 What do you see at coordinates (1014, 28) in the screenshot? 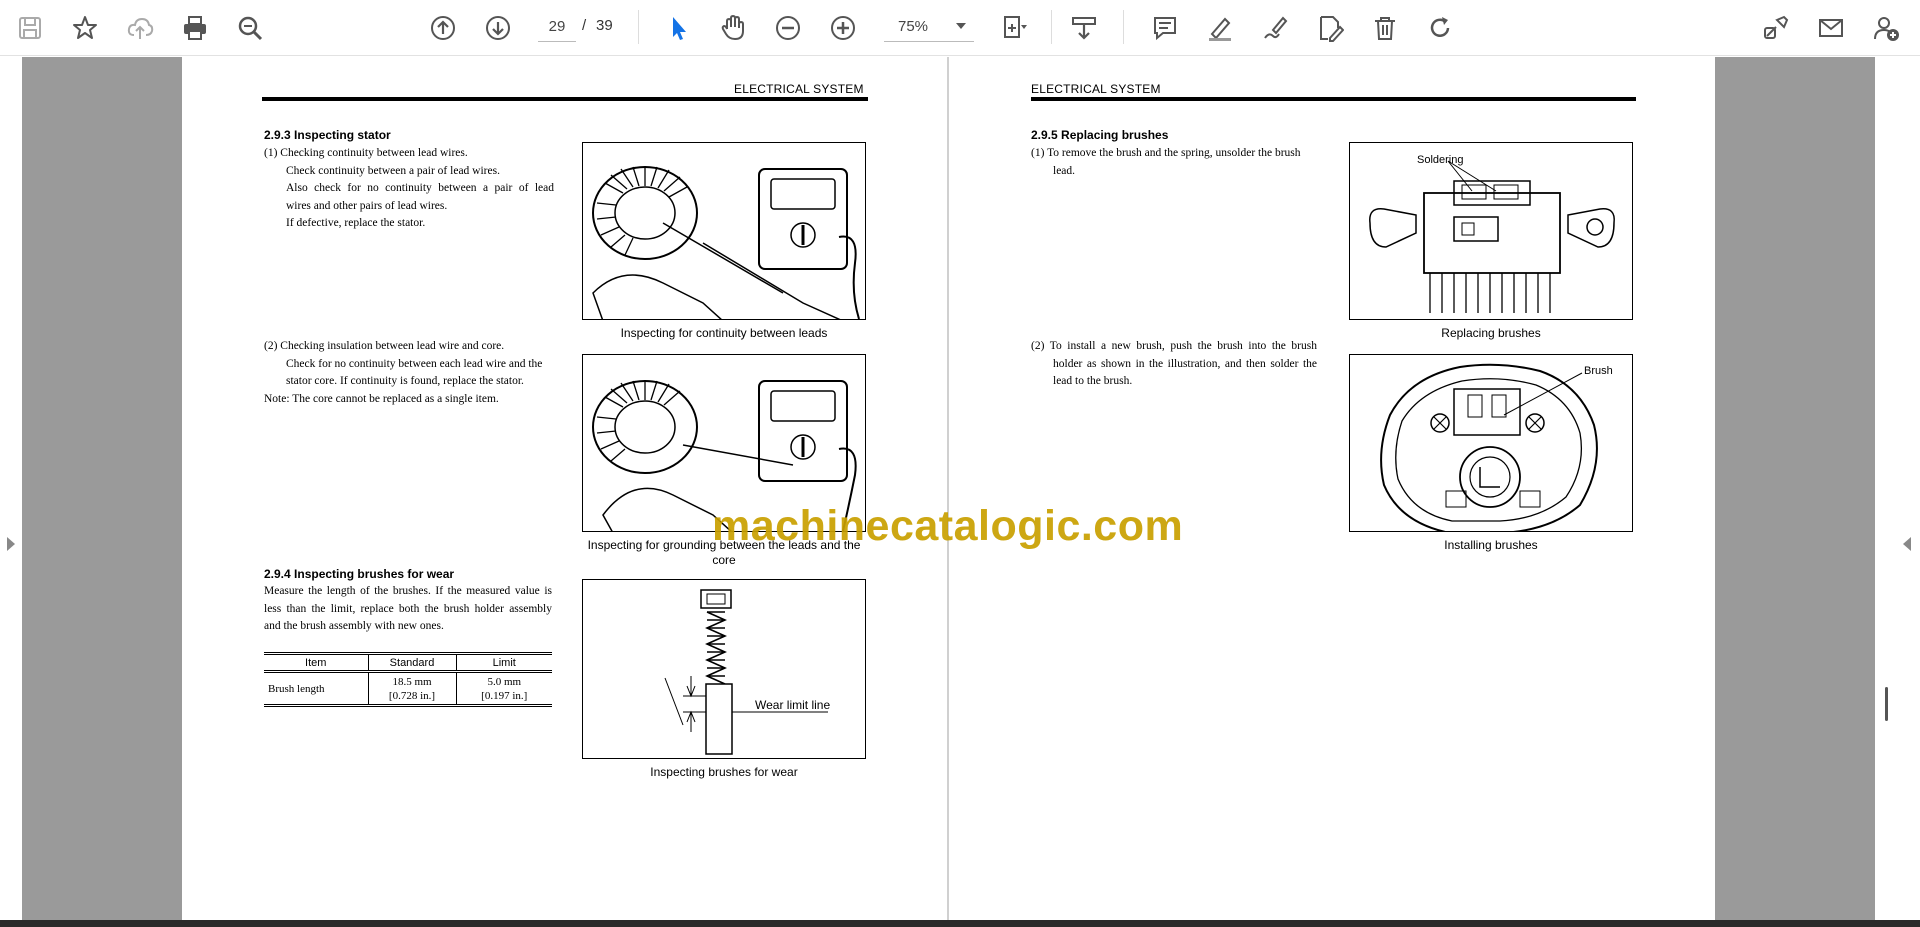
I see `fit-page-icon` at bounding box center [1014, 28].